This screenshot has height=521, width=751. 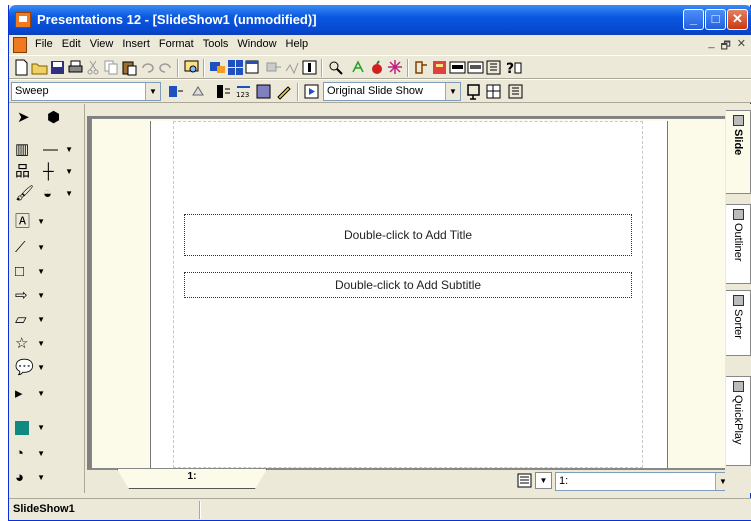 I want to click on sparkle-icon, so click(x=395, y=67).